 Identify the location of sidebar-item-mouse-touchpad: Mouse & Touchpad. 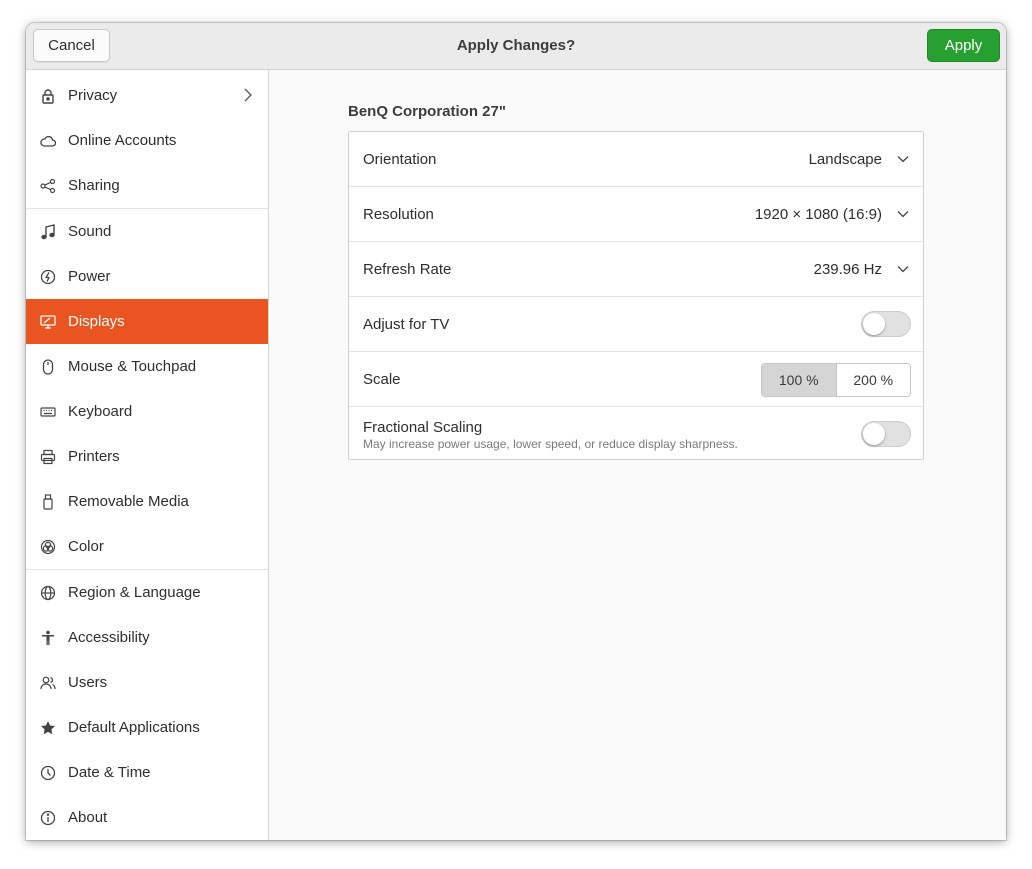
(147, 366).